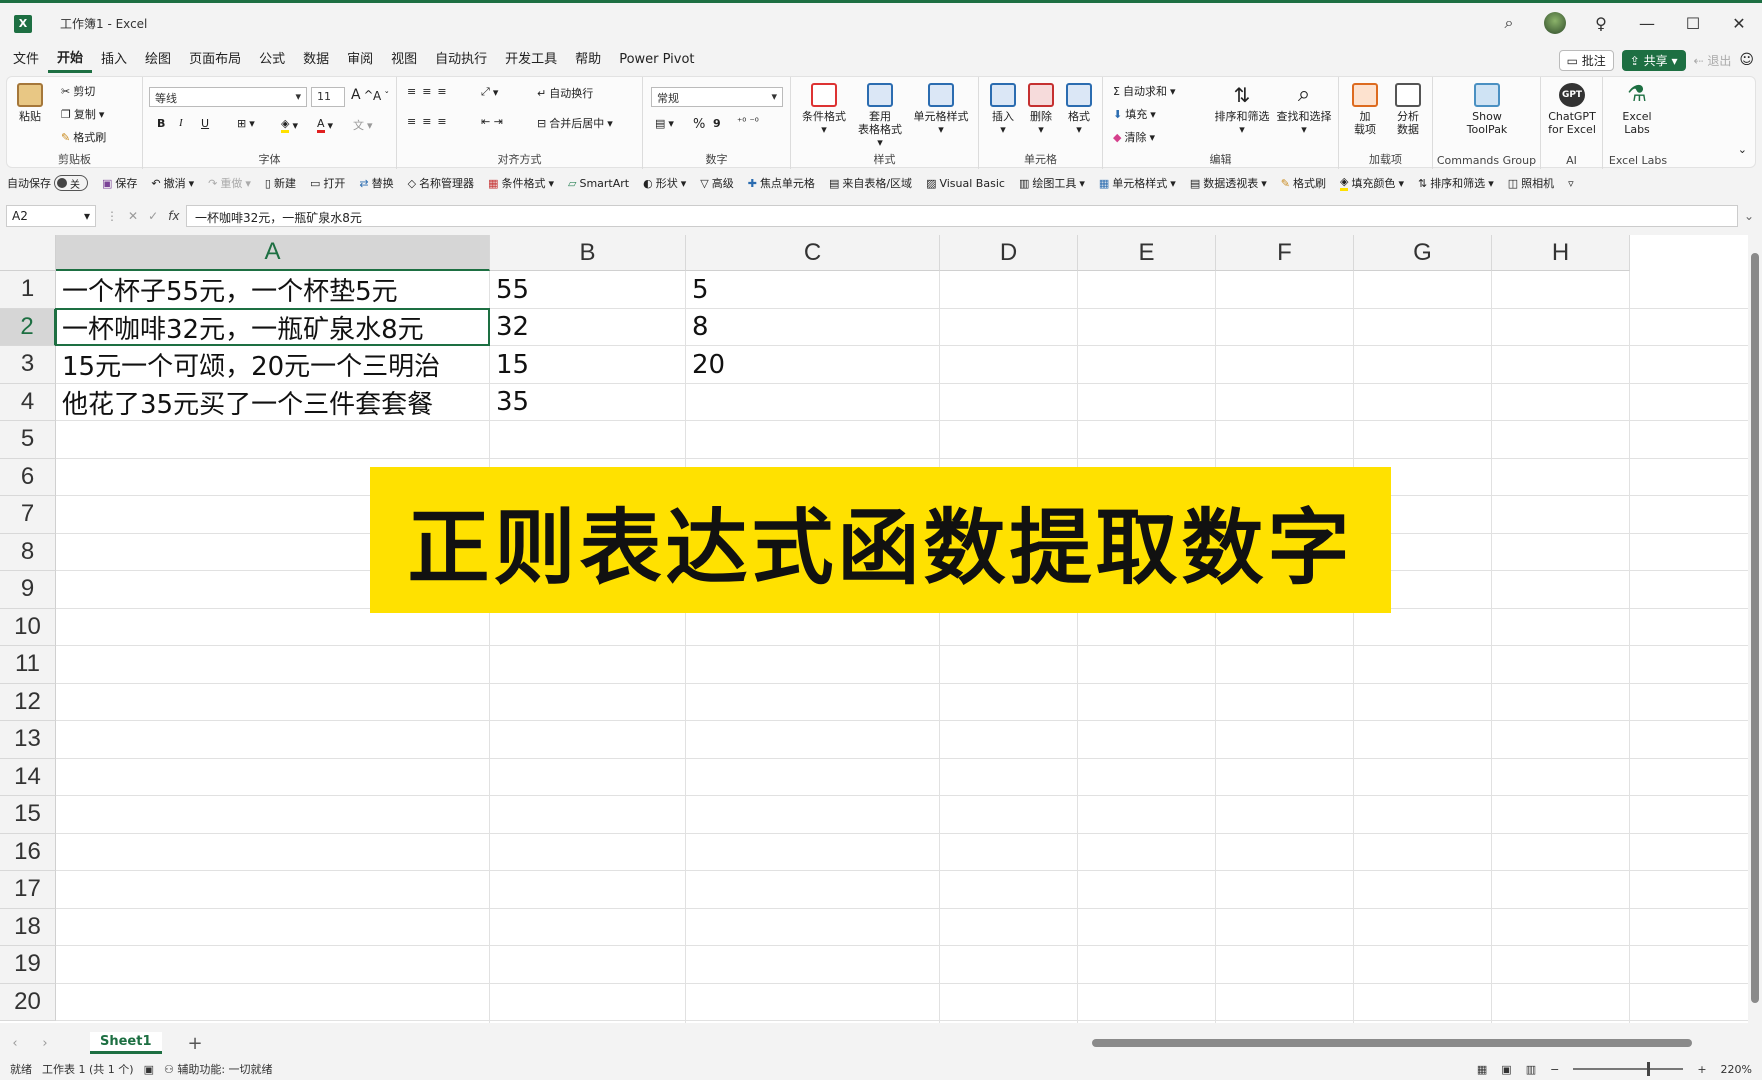 The width and height of the screenshot is (1762, 1080). I want to click on row-header-4: 4, so click(28, 402).